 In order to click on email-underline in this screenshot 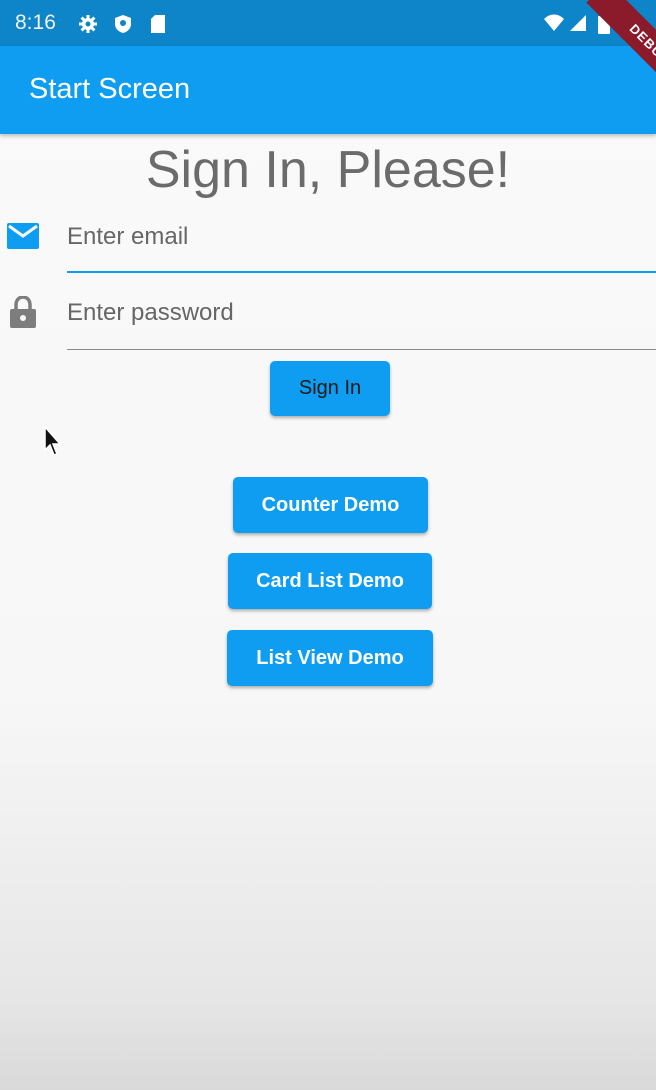, I will do `click(361, 272)`.